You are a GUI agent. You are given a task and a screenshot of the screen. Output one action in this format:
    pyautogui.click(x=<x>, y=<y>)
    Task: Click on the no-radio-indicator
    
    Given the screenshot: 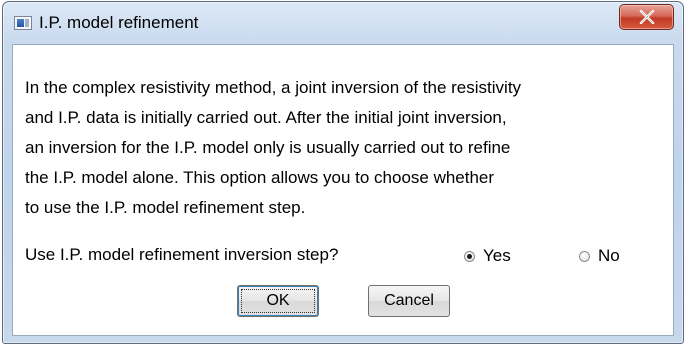 What is the action you would take?
    pyautogui.click(x=584, y=256)
    